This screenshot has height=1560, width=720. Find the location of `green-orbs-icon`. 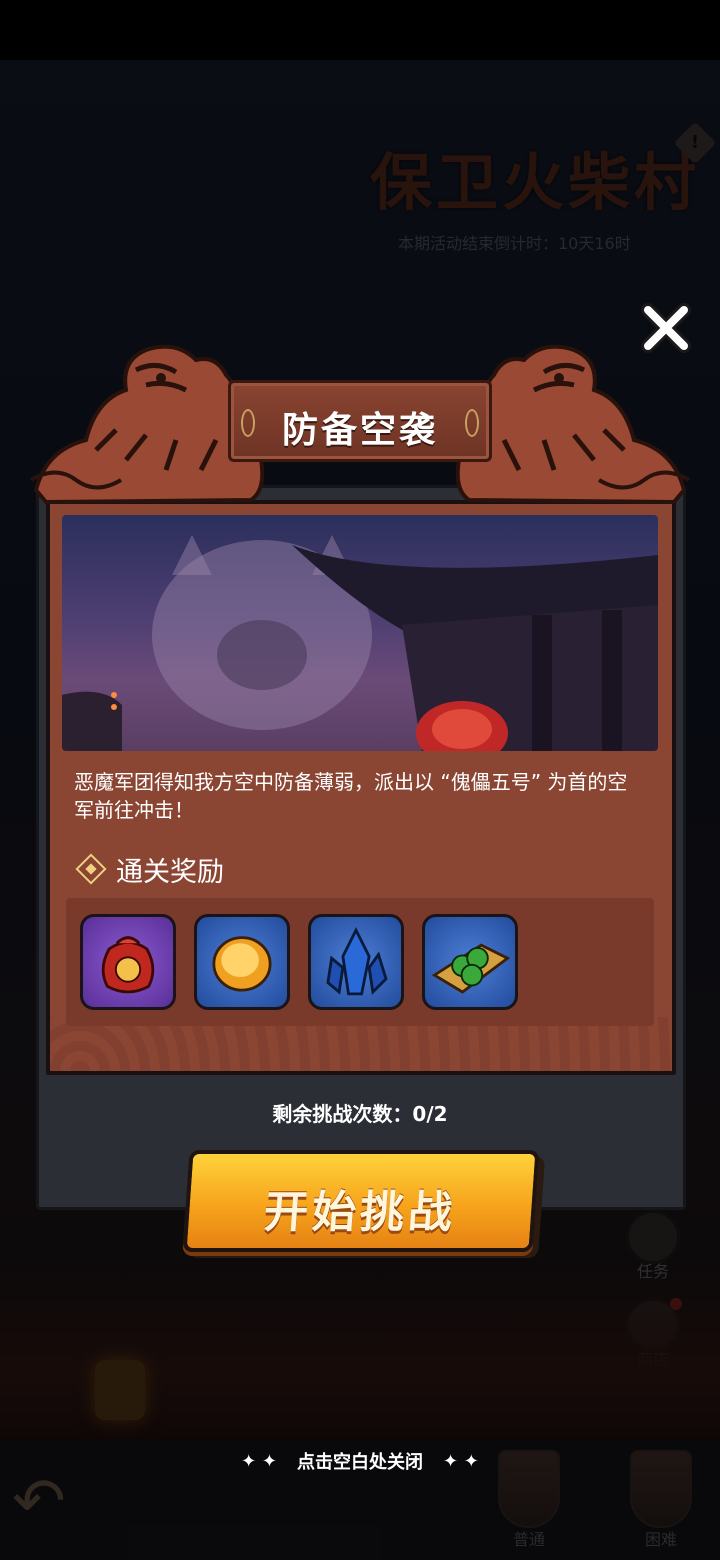

green-orbs-icon is located at coordinates (470, 962).